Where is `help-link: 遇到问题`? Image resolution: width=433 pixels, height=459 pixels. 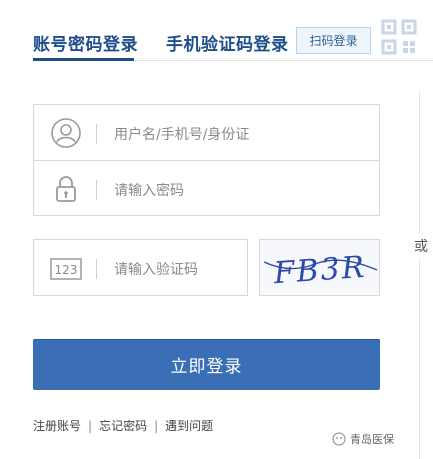
help-link: 遇到问题 is located at coordinates (189, 426).